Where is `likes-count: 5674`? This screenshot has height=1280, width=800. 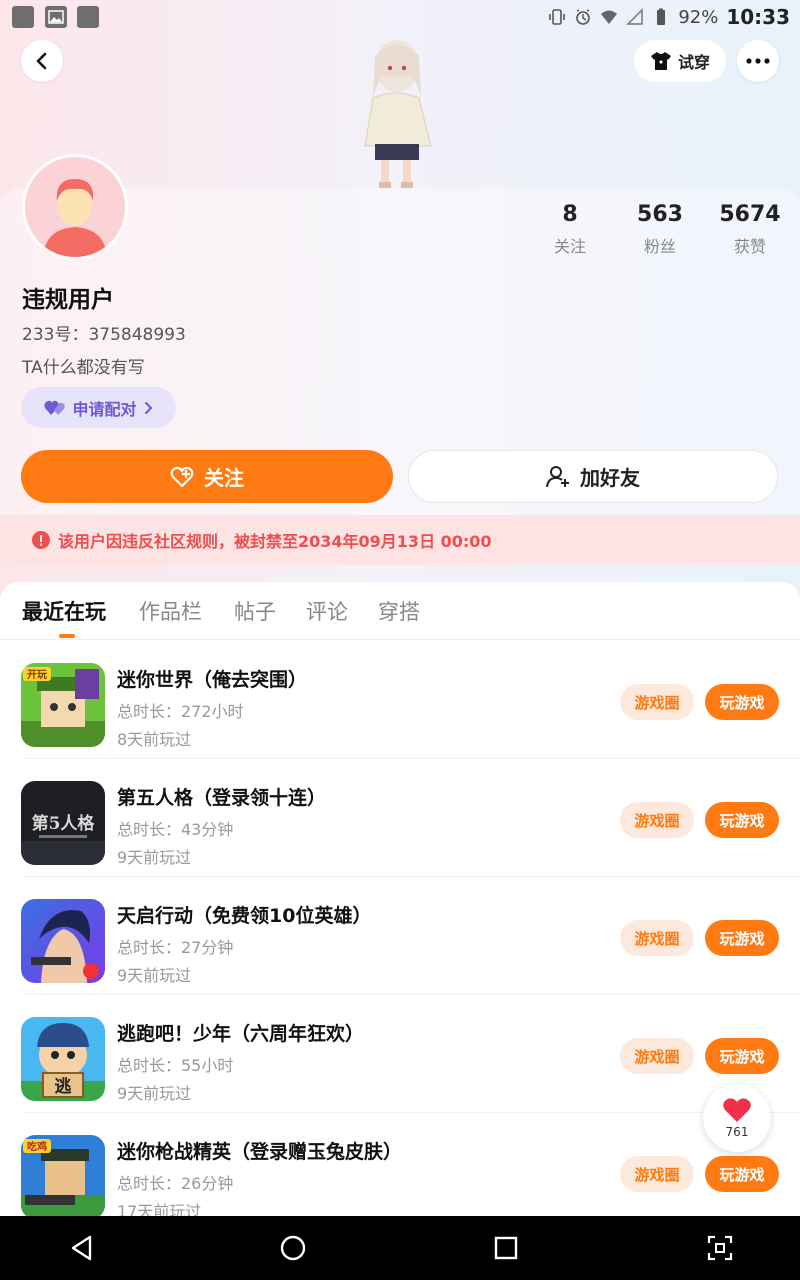 likes-count: 5674 is located at coordinates (750, 214).